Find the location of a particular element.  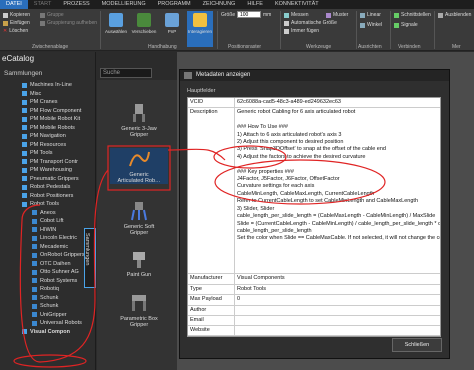

row-value: Robot Tools is located at coordinates (337, 289).